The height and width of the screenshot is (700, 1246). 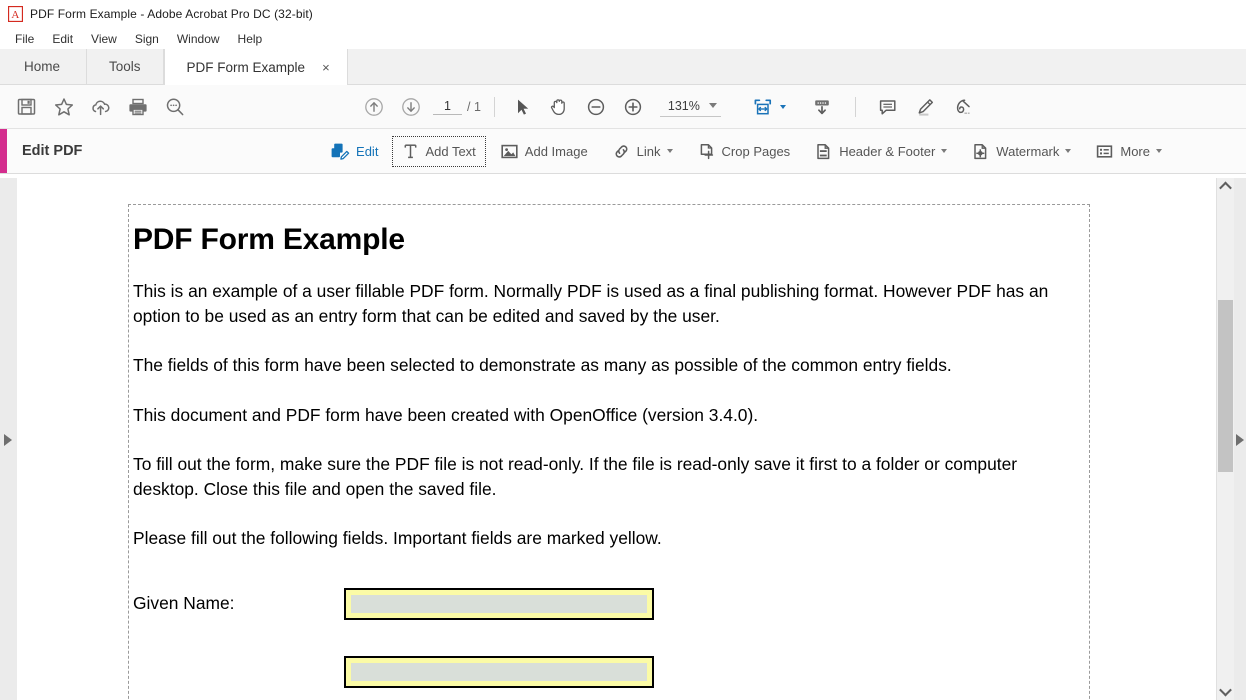 What do you see at coordinates (623, 38) in the screenshot?
I see `menu-bar: File Edit View Sign Window Help` at bounding box center [623, 38].